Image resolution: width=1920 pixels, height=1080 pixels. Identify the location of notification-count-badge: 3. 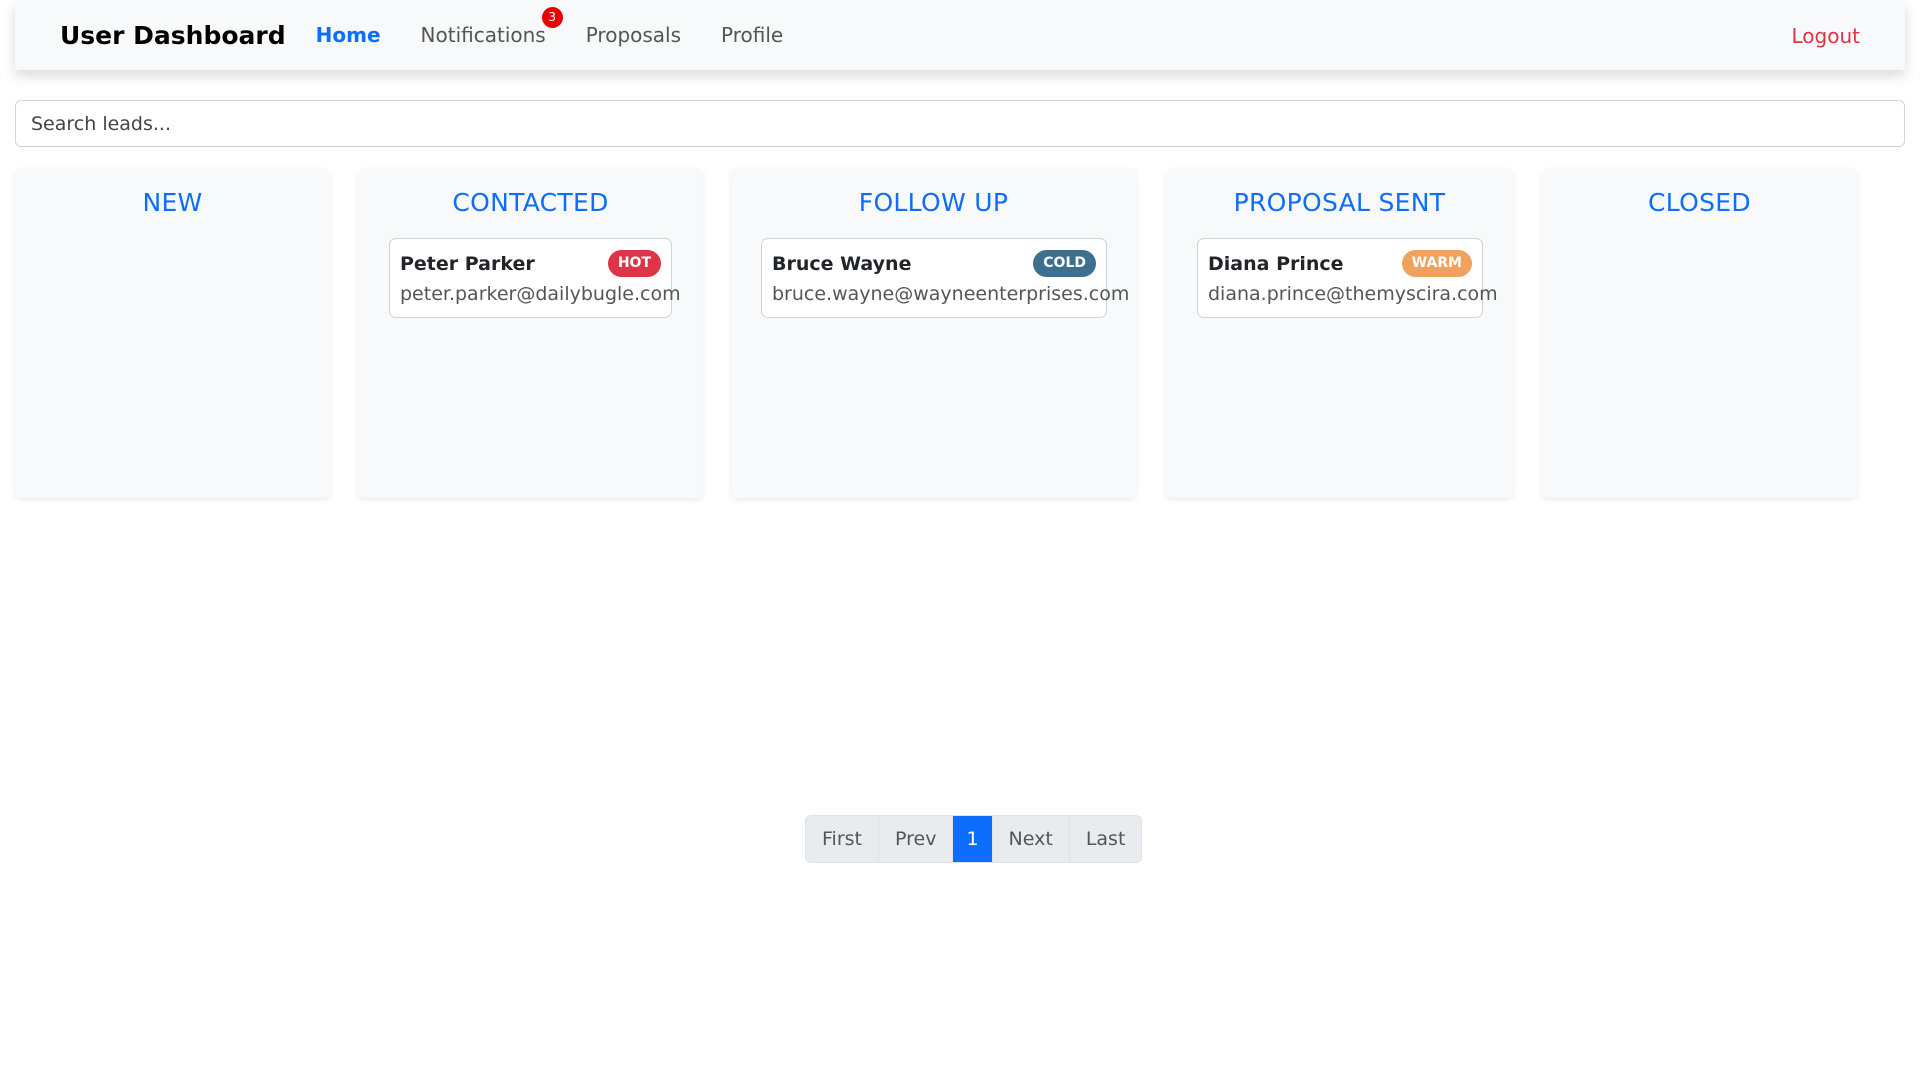
(552, 17).